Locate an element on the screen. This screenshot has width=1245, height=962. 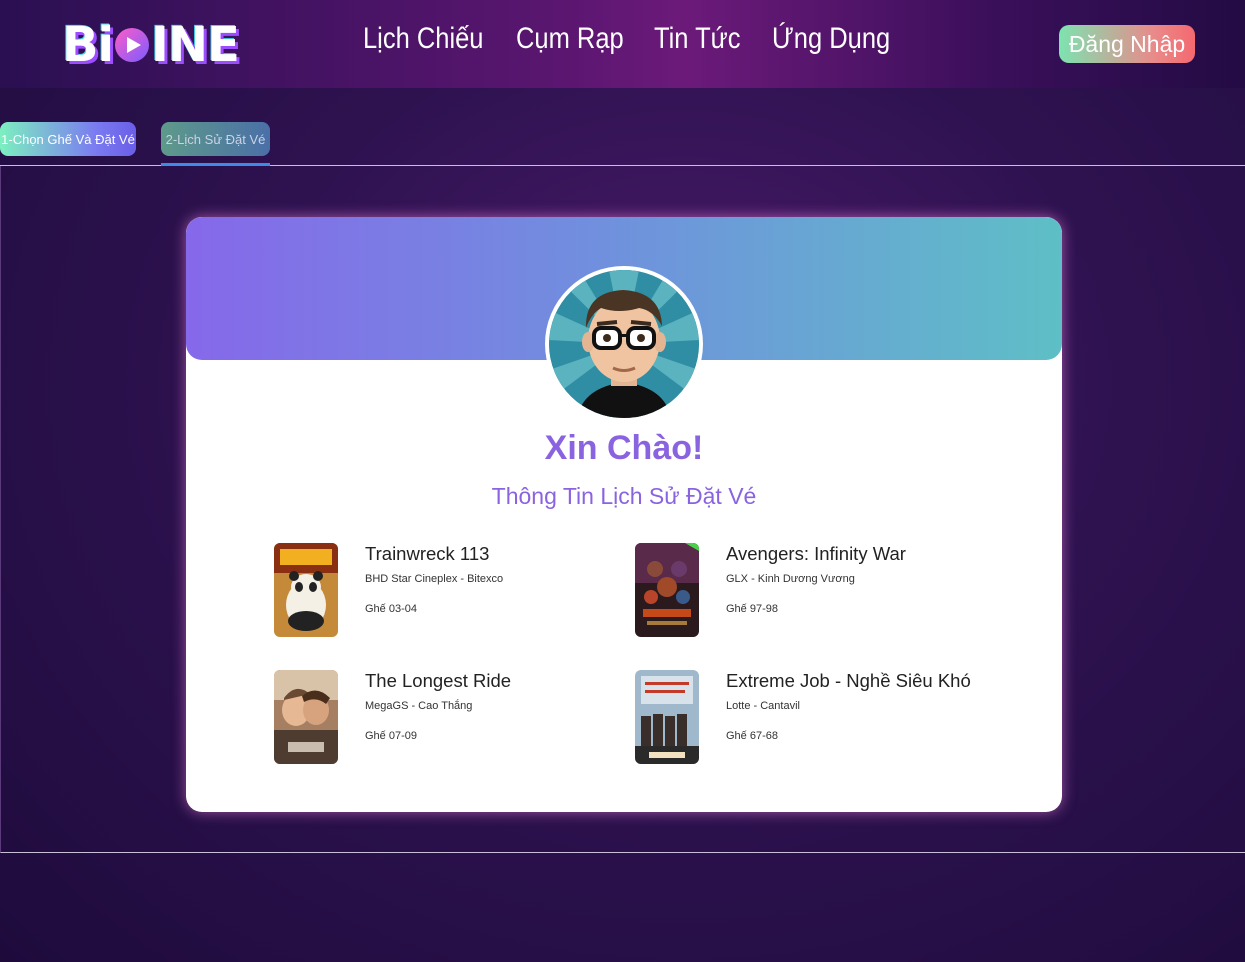
login-button: Đăng Nhập is located at coordinates (1127, 44).